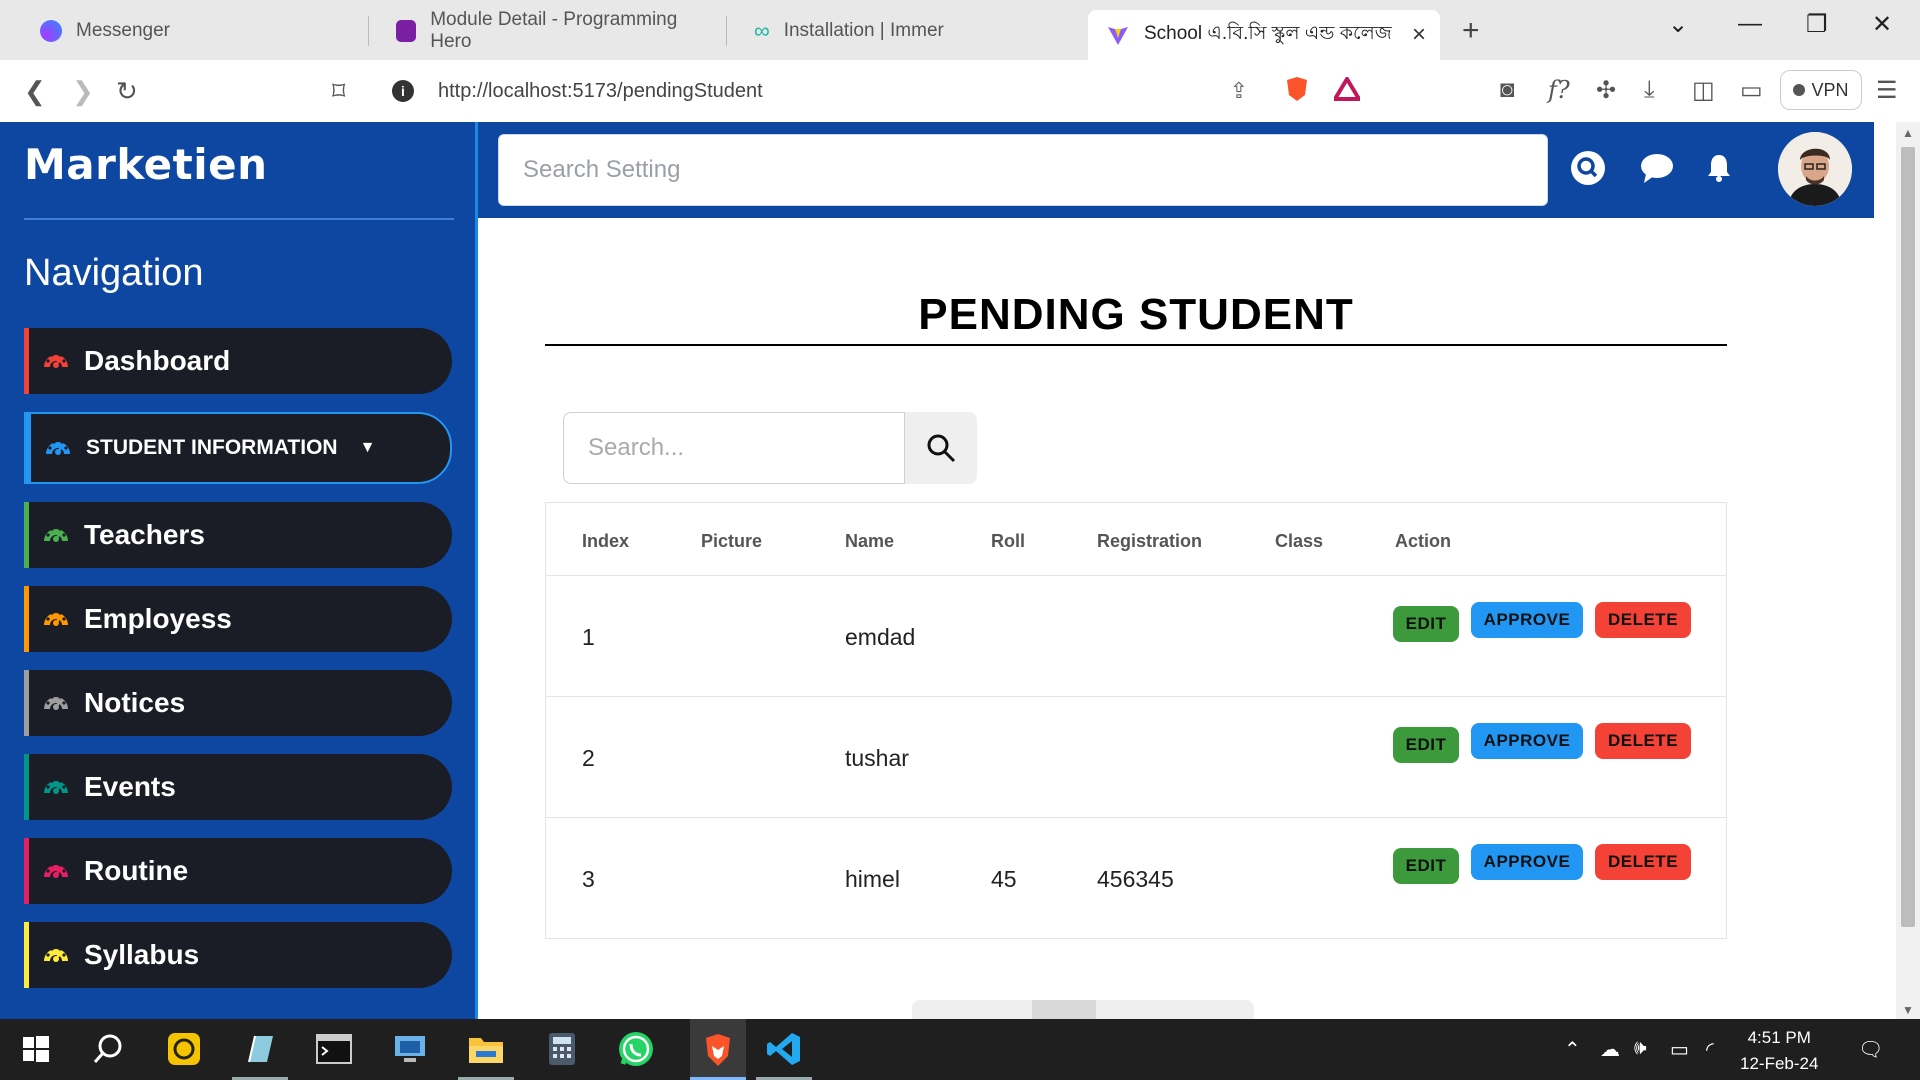  What do you see at coordinates (410, 1049) in the screenshot?
I see `remote-desktop-icon` at bounding box center [410, 1049].